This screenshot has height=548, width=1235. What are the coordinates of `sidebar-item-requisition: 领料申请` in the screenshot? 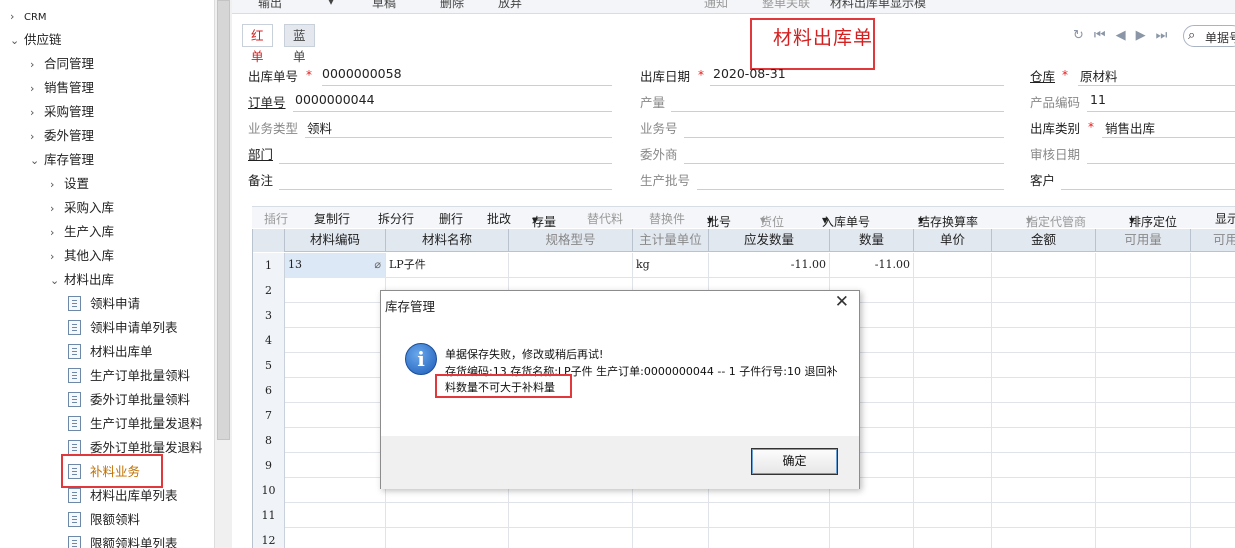 It's located at (104, 304).